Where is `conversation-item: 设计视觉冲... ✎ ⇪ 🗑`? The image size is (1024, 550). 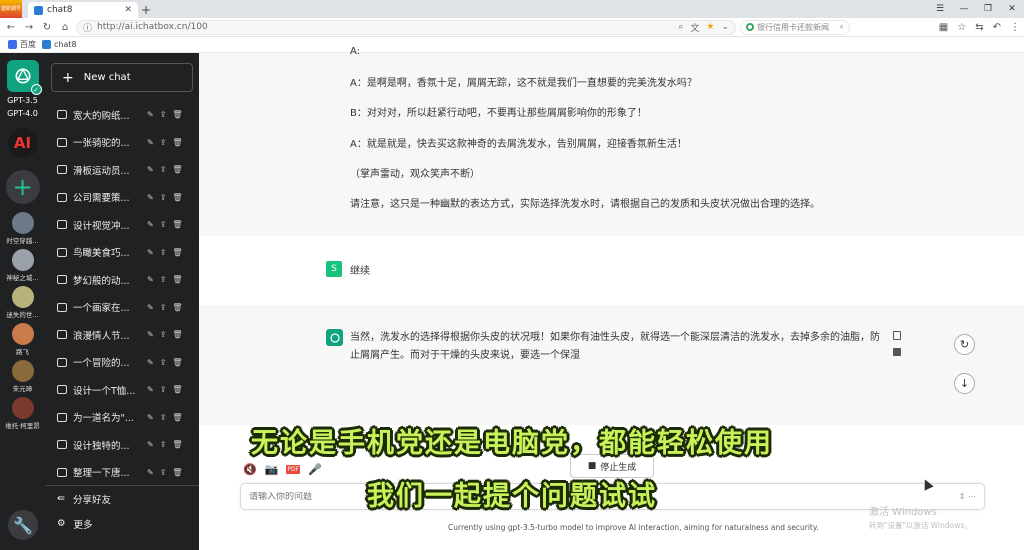 conversation-item: 设计视觉冲... ✎ ⇪ 🗑 is located at coordinates (124, 225).